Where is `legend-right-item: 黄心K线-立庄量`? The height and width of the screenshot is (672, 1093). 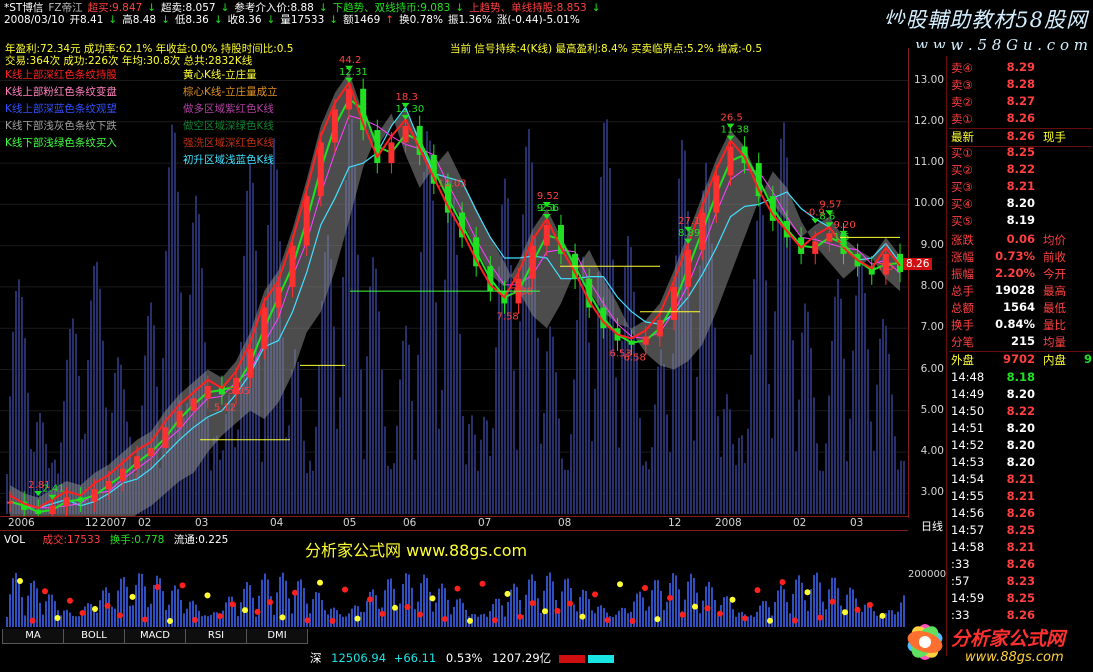
legend-right-item: 黄心K线-立庄量 is located at coordinates (220, 75).